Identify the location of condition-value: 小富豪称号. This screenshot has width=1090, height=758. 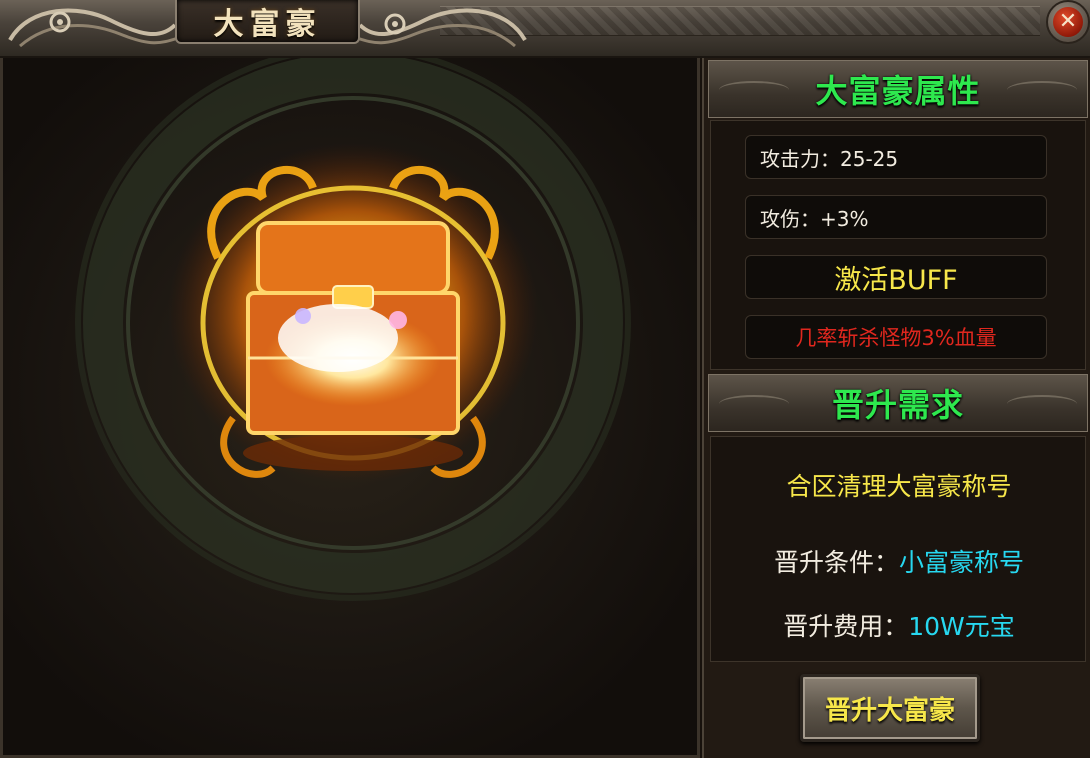
(962, 562).